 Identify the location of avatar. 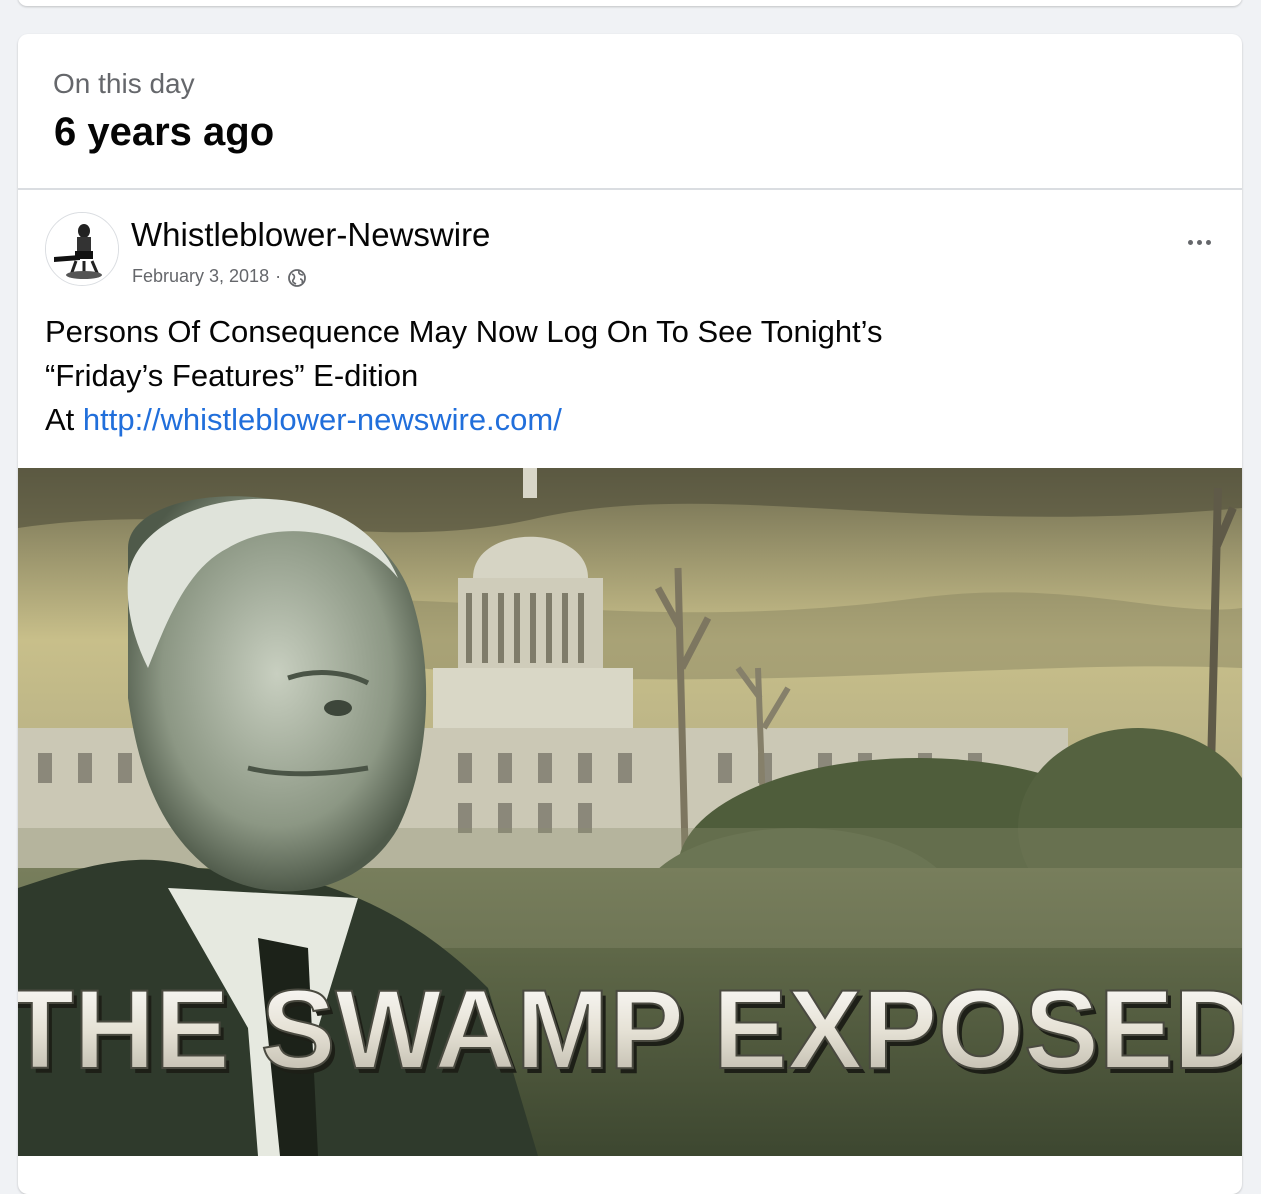
(82, 249).